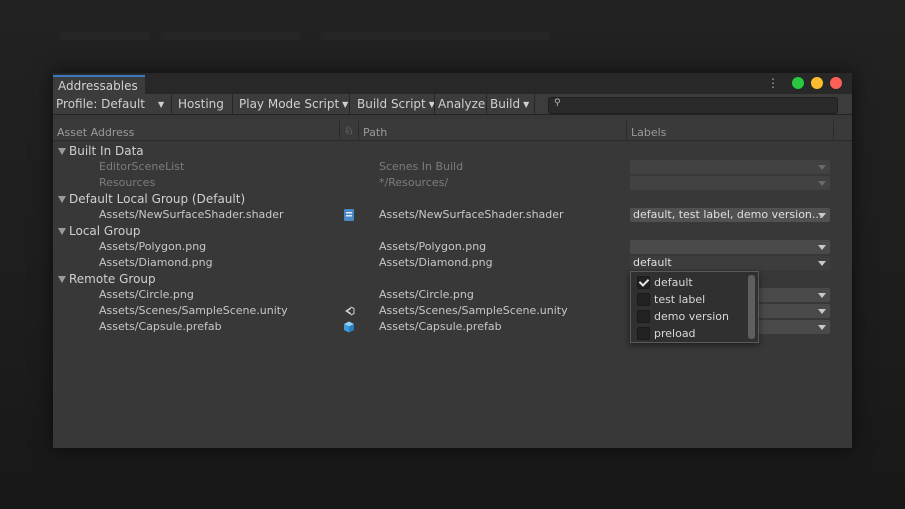 This screenshot has width=905, height=509. I want to click on play-mode-script-dropdown: Play Mode Script ▼, so click(292, 104).